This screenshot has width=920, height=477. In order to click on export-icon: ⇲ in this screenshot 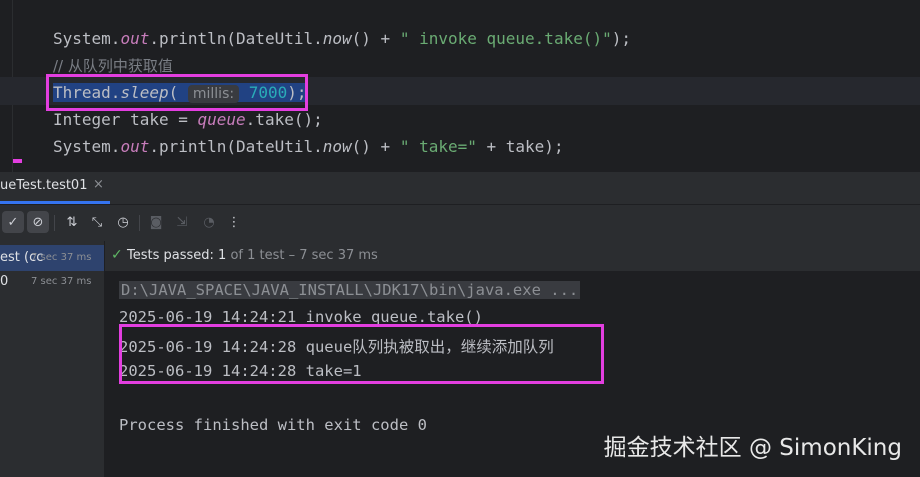, I will do `click(182, 222)`.